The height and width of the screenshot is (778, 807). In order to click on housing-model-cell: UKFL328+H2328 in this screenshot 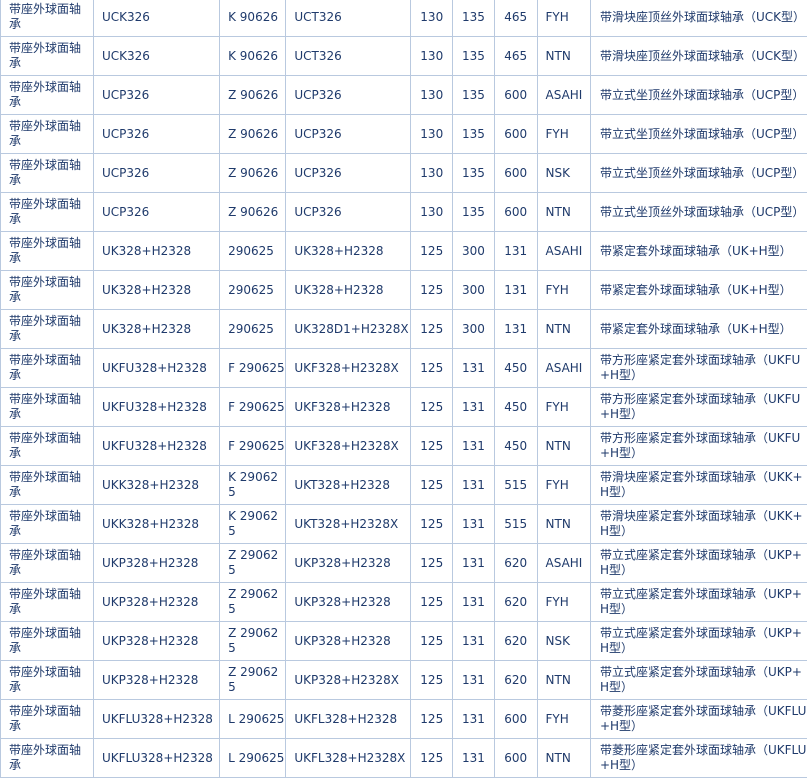, I will do `click(348, 719)`.